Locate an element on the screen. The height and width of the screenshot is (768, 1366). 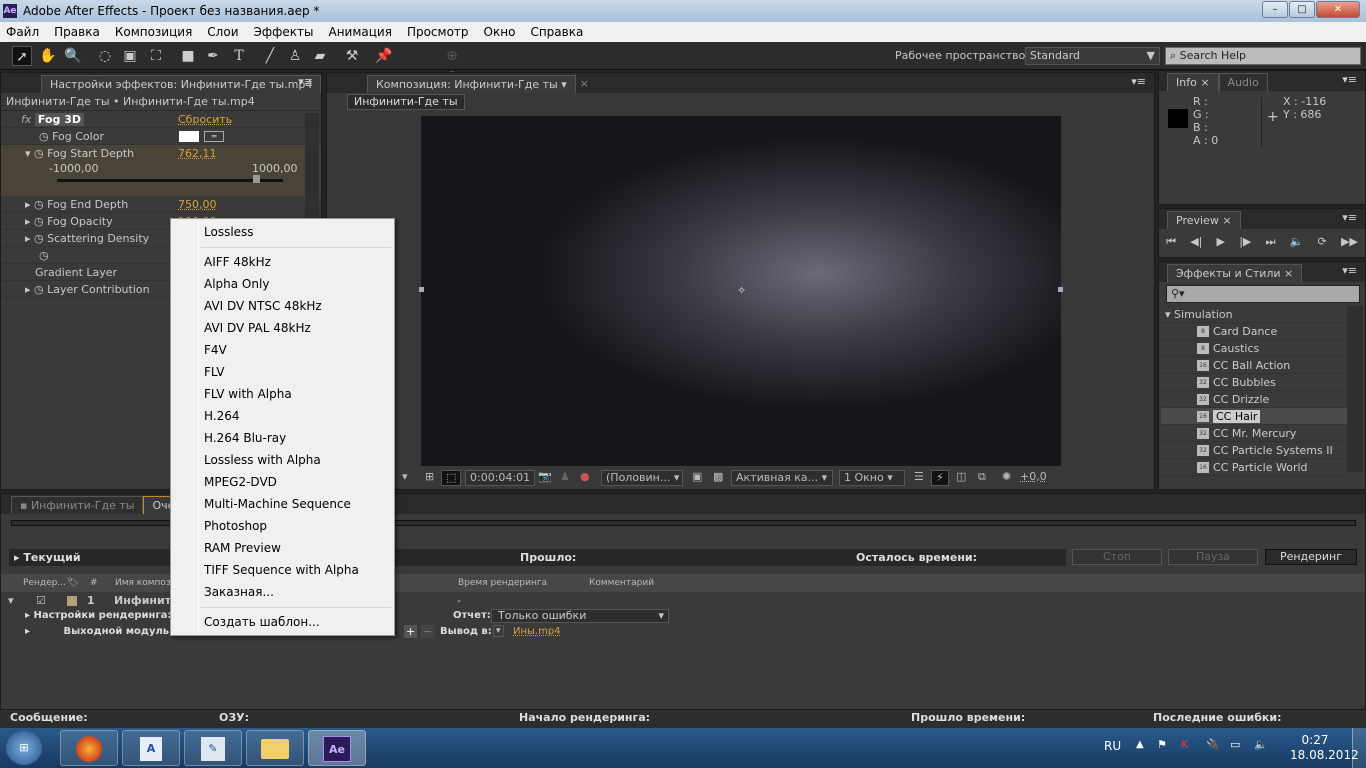
checkerboard-icon: ▩ is located at coordinates (718, 478).